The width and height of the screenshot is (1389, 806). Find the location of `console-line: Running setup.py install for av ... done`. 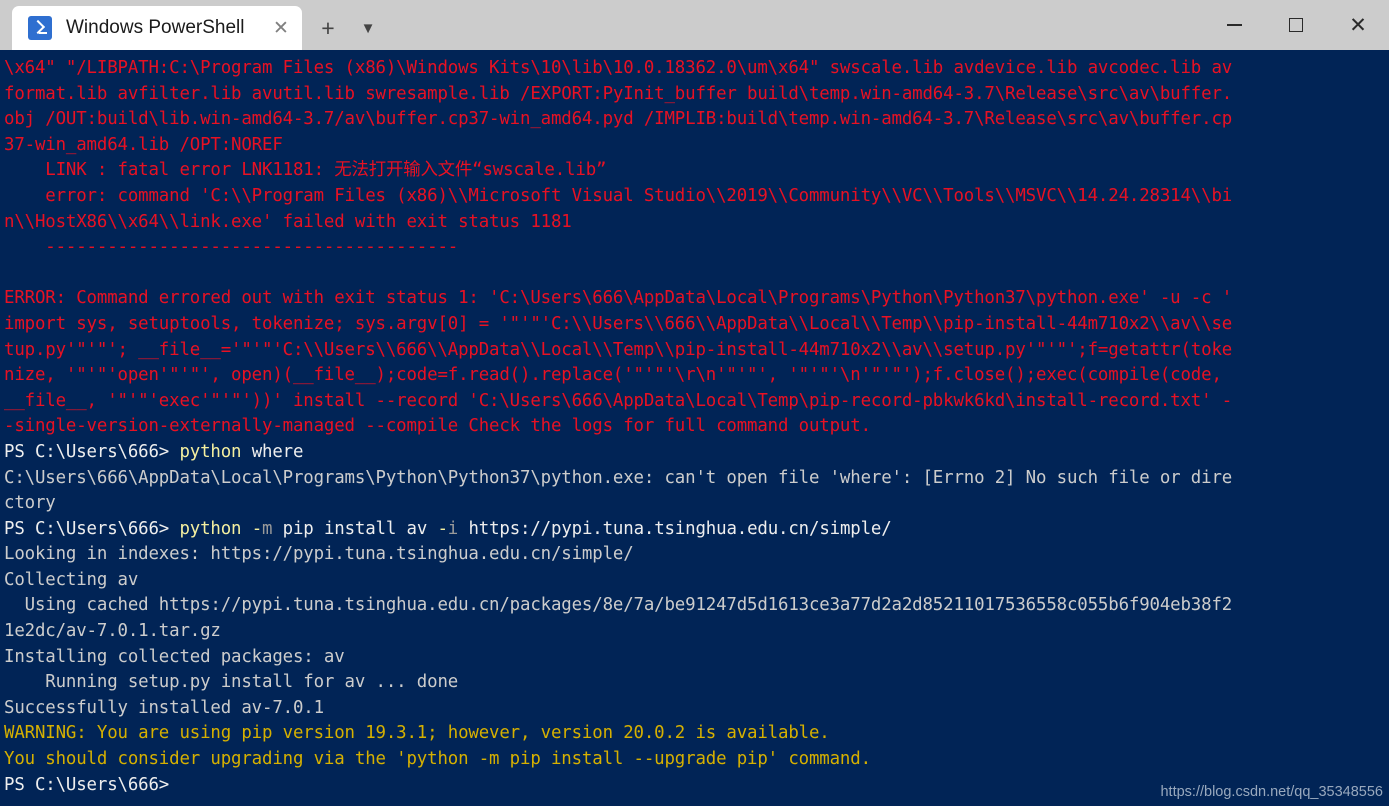

console-line: Running setup.py install for av ... done is located at coordinates (696, 683).